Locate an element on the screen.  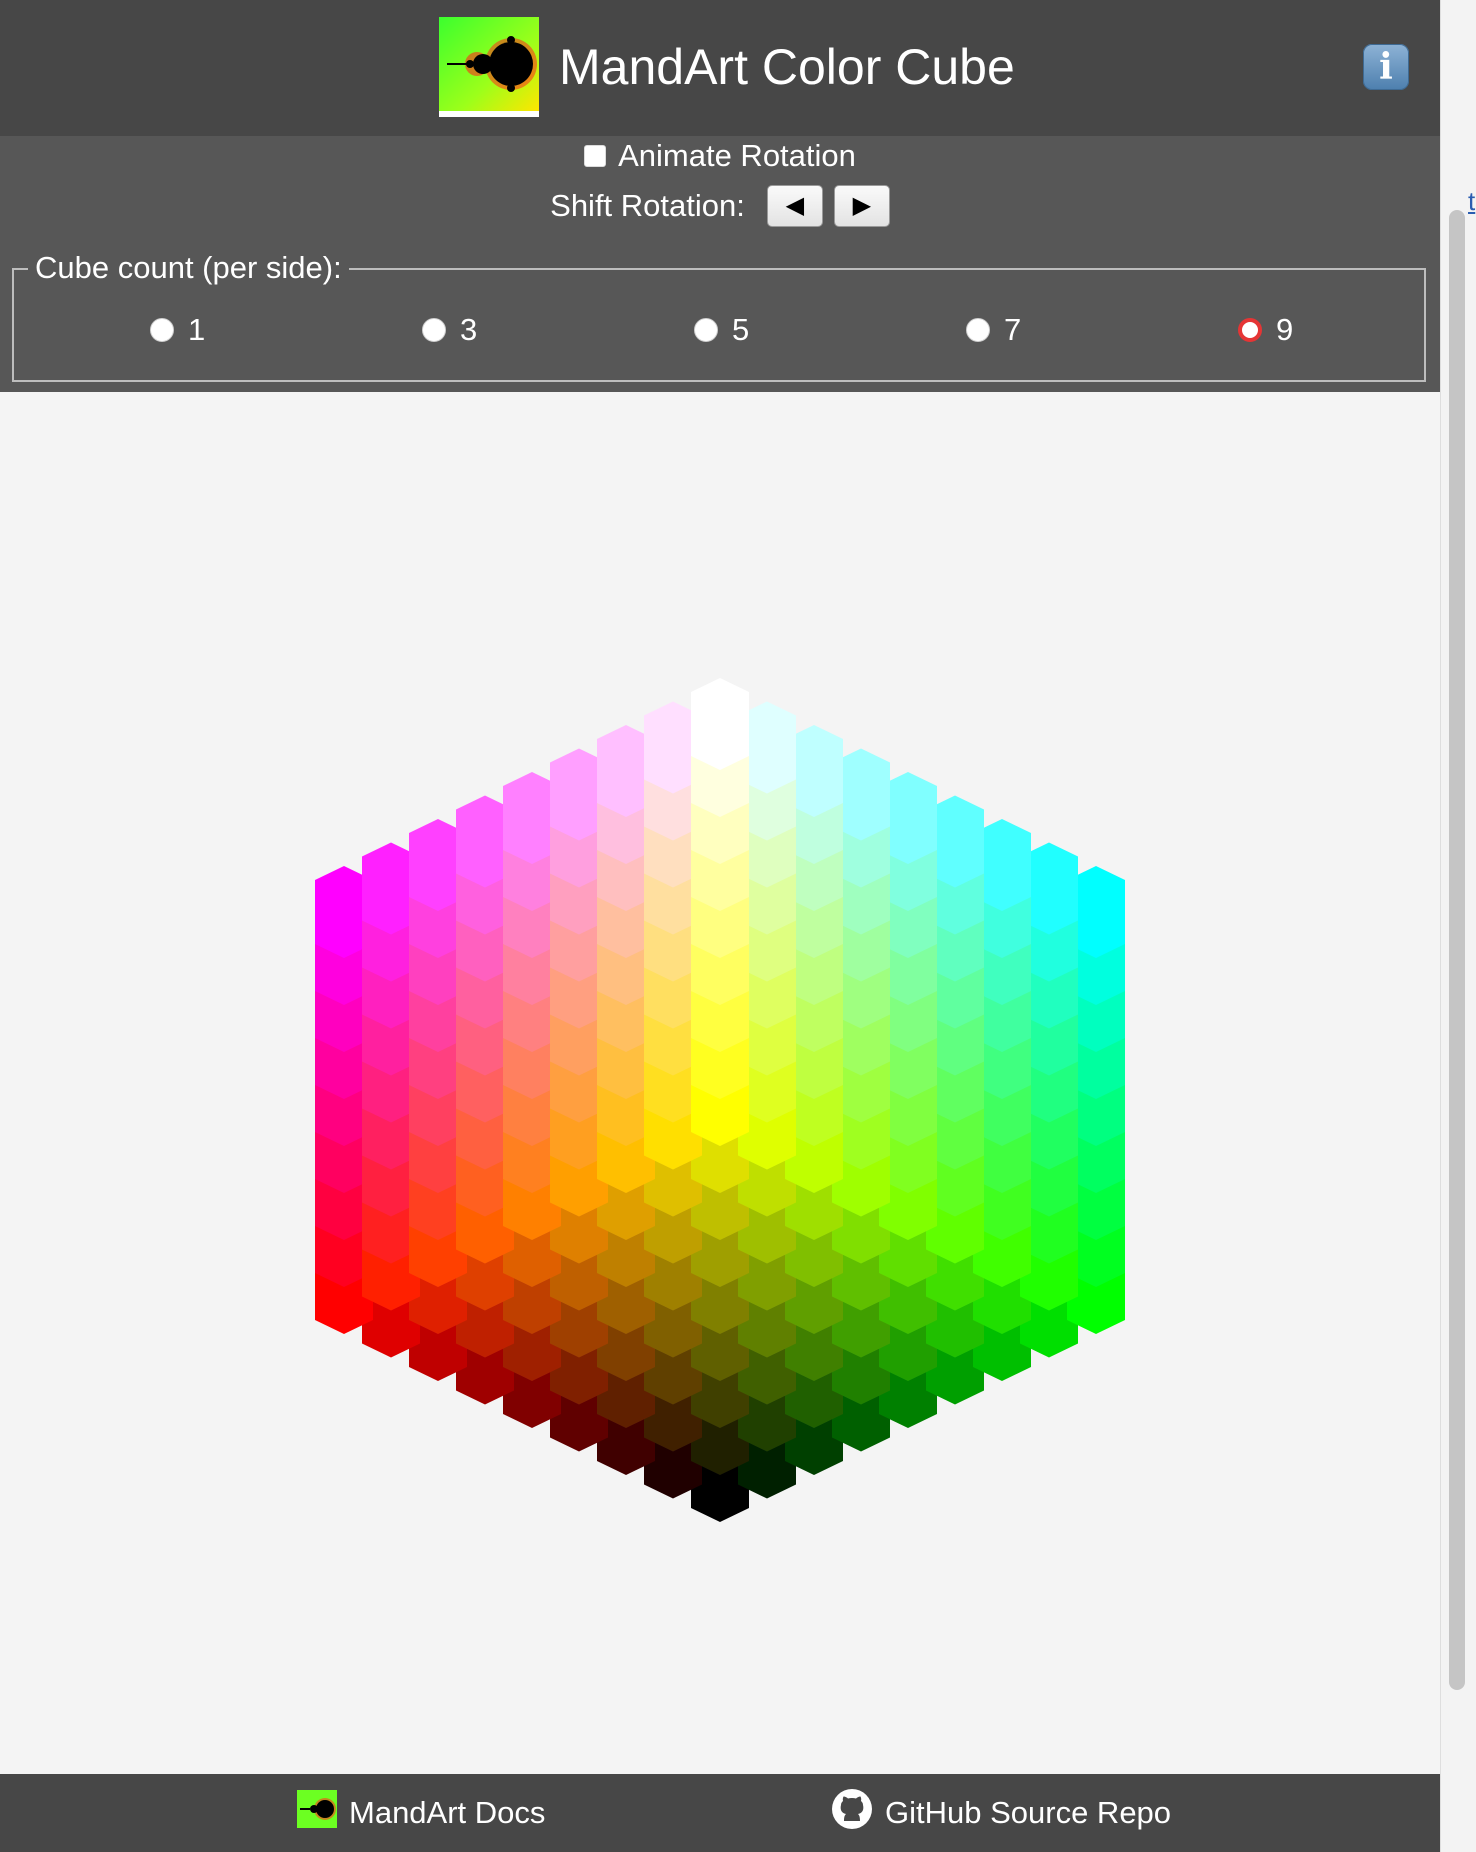
github-repo-link: GitHub Source Repo is located at coordinates (1001, 1811).